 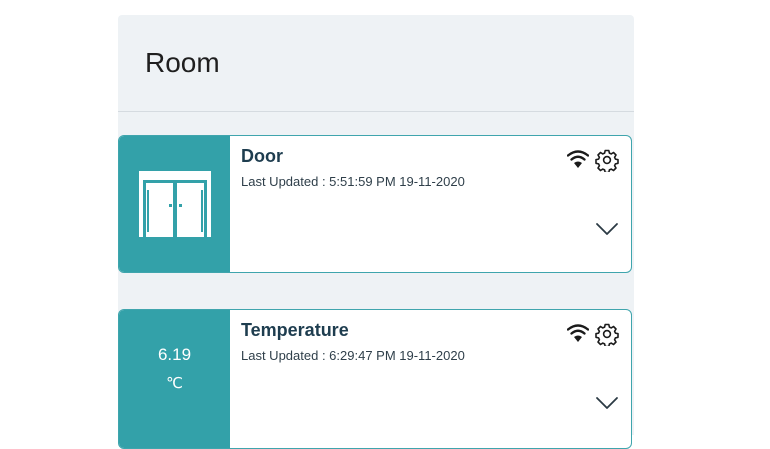 I want to click on temperature-value: 6.19, so click(x=174, y=354).